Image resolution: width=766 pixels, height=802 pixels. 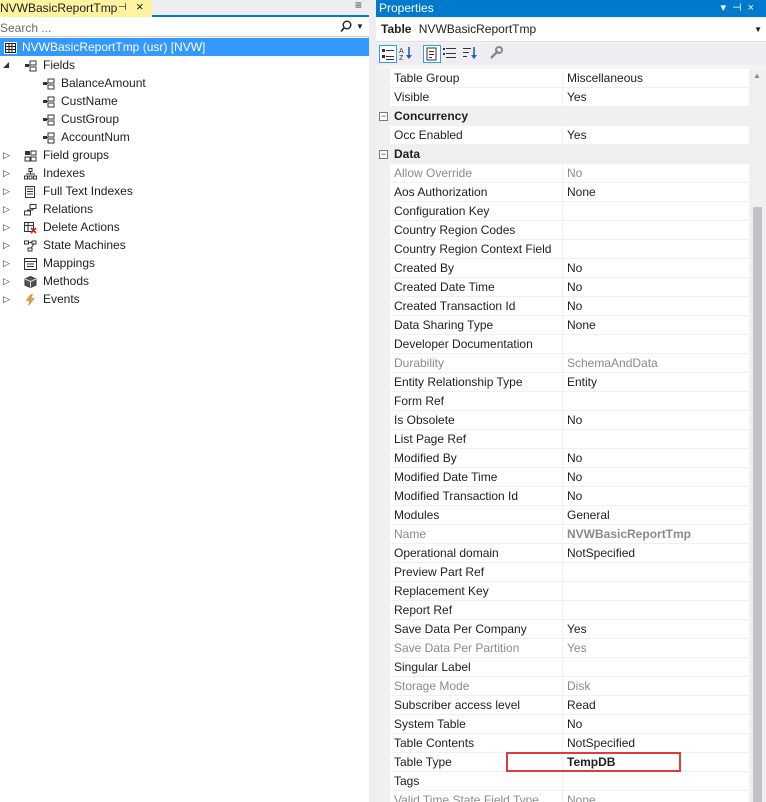 I want to click on tree-node: ◢ Fields, so click(x=184, y=65).